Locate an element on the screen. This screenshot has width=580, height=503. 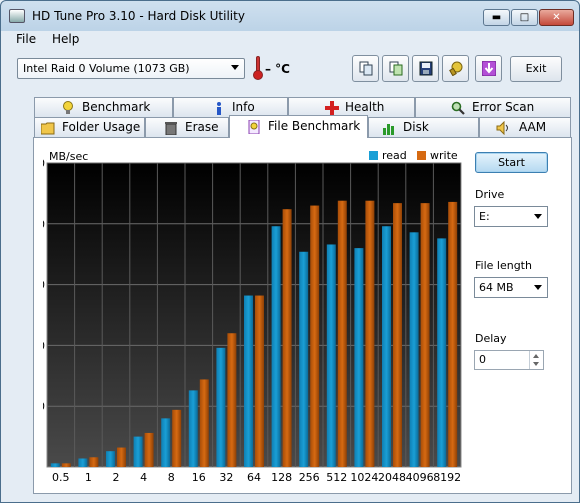
legend-write-swatch is located at coordinates (421, 155).